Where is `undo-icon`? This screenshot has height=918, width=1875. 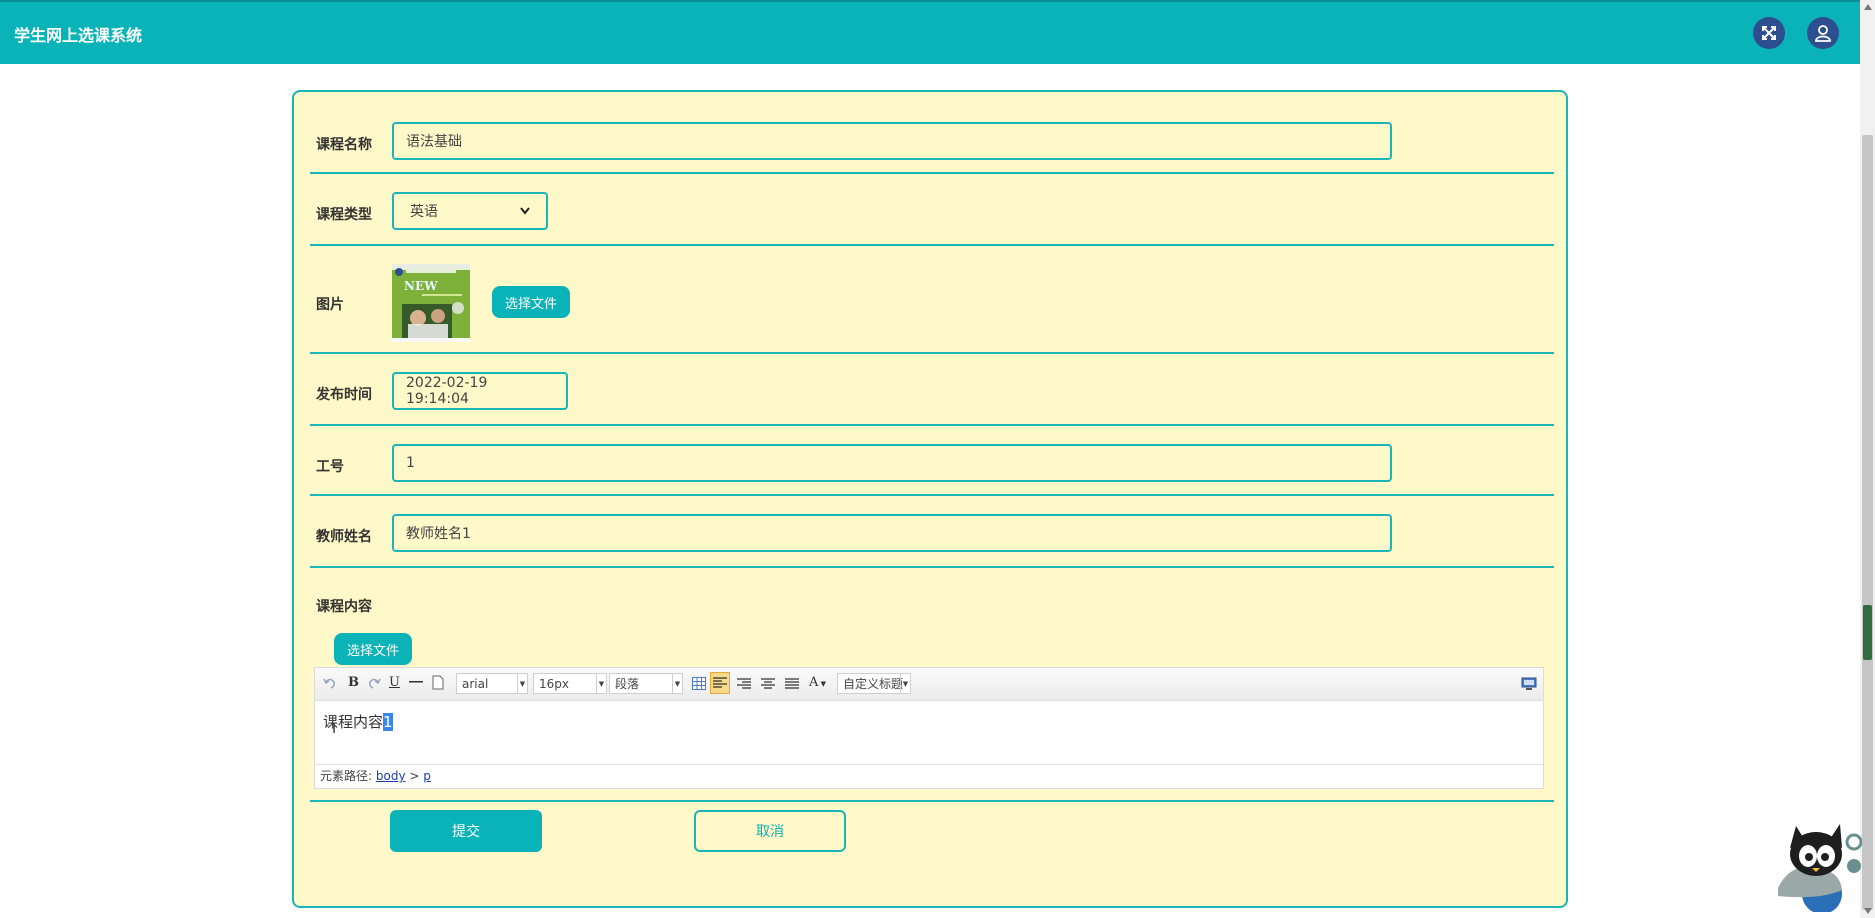 undo-icon is located at coordinates (330, 683).